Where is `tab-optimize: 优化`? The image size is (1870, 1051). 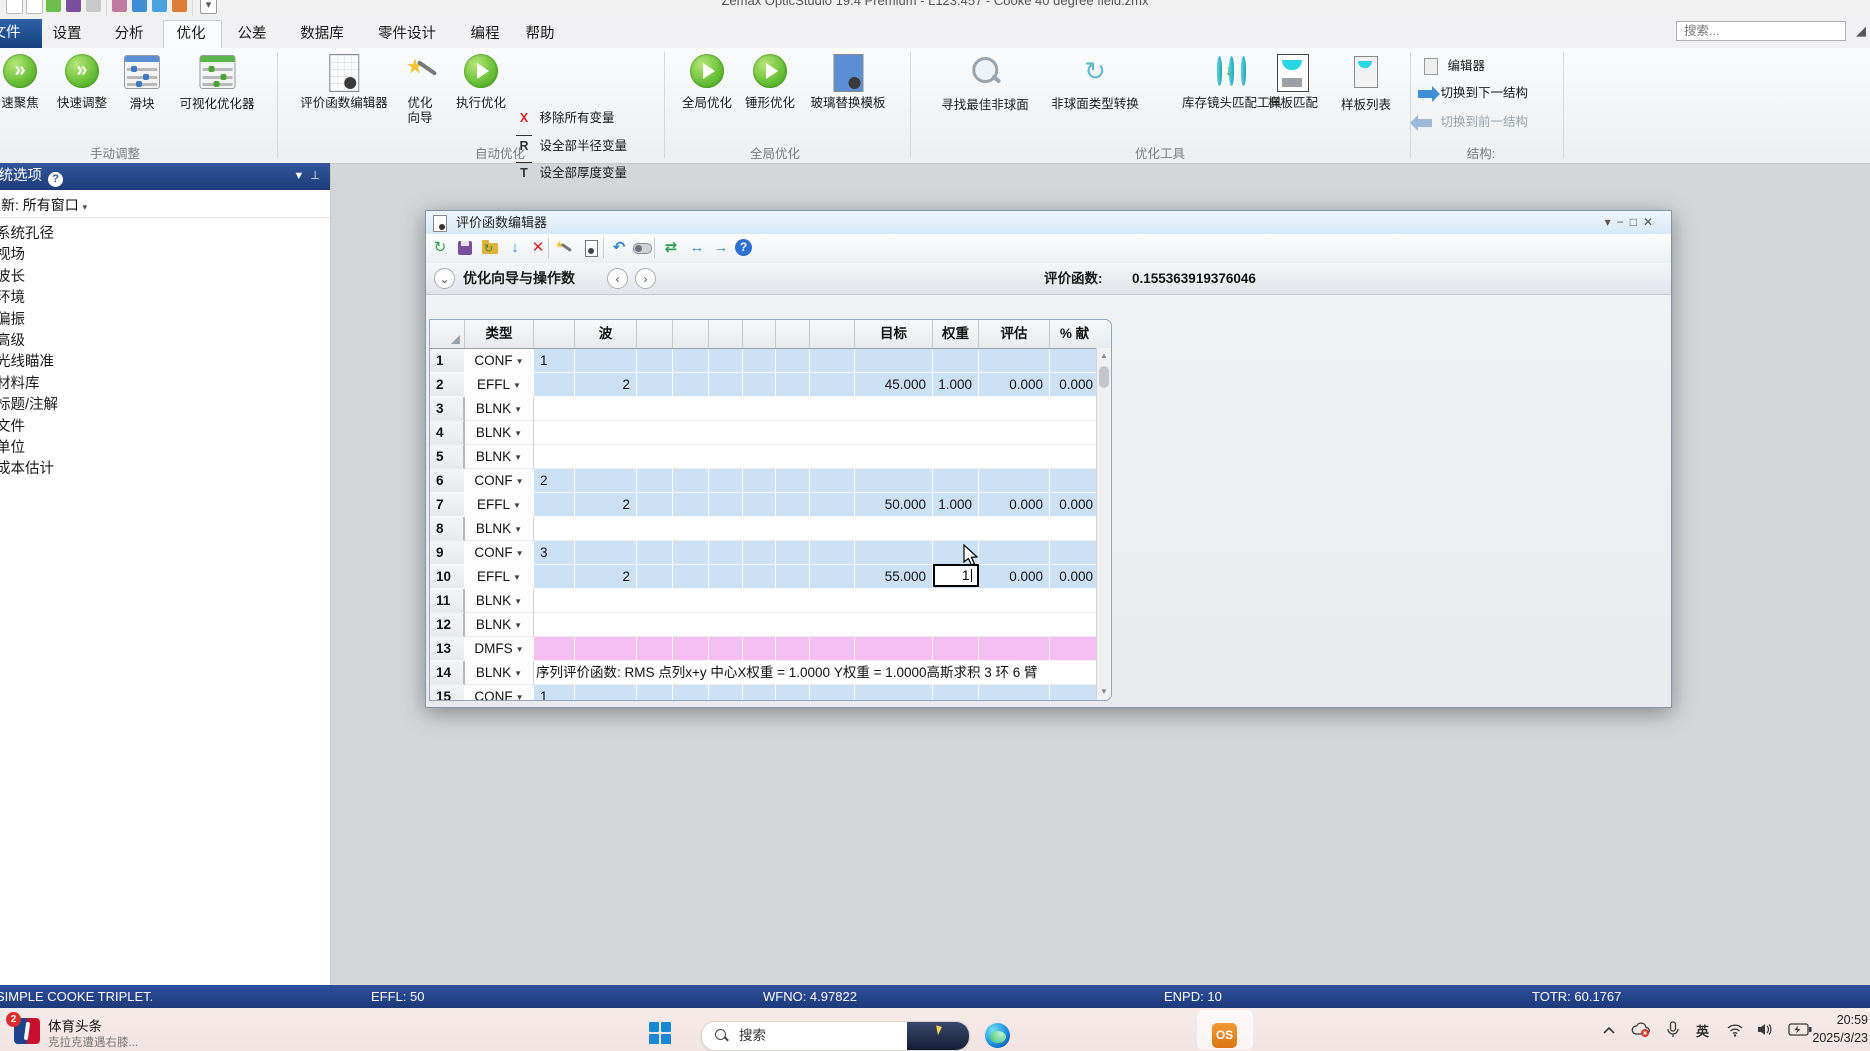
tab-optimize: 优化 is located at coordinates (191, 34).